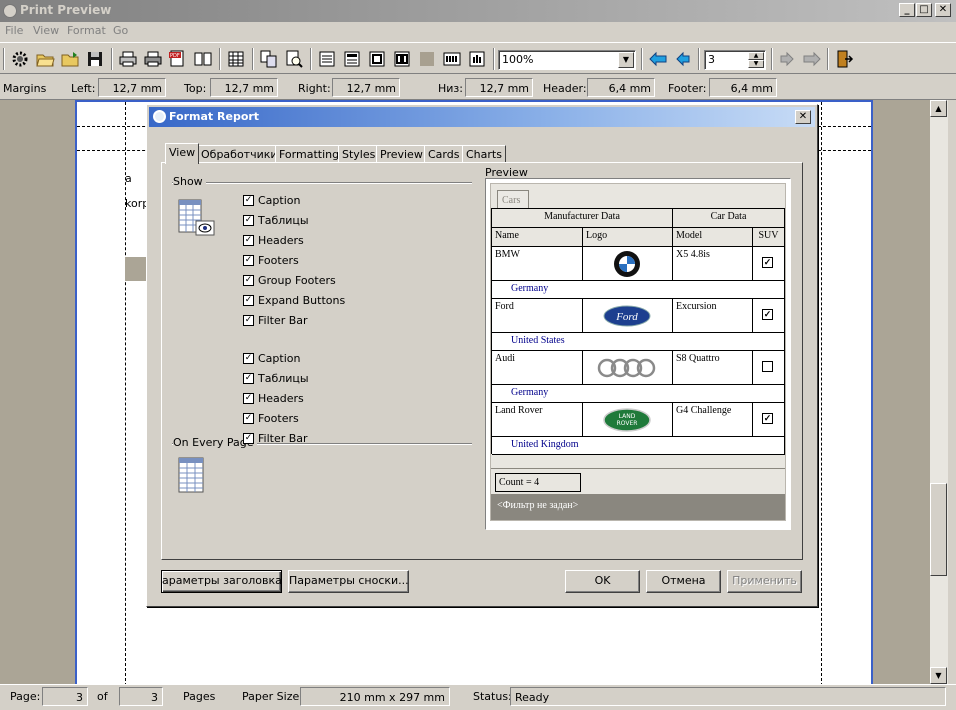  What do you see at coordinates (279, 200) in the screenshot?
I see `checkbox-label: Caption` at bounding box center [279, 200].